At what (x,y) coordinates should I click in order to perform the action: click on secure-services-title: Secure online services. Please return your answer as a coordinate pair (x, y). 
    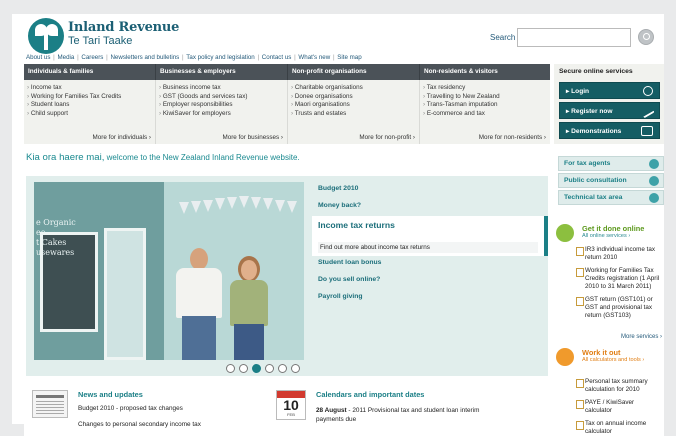
    Looking at the image, I should click on (596, 71).